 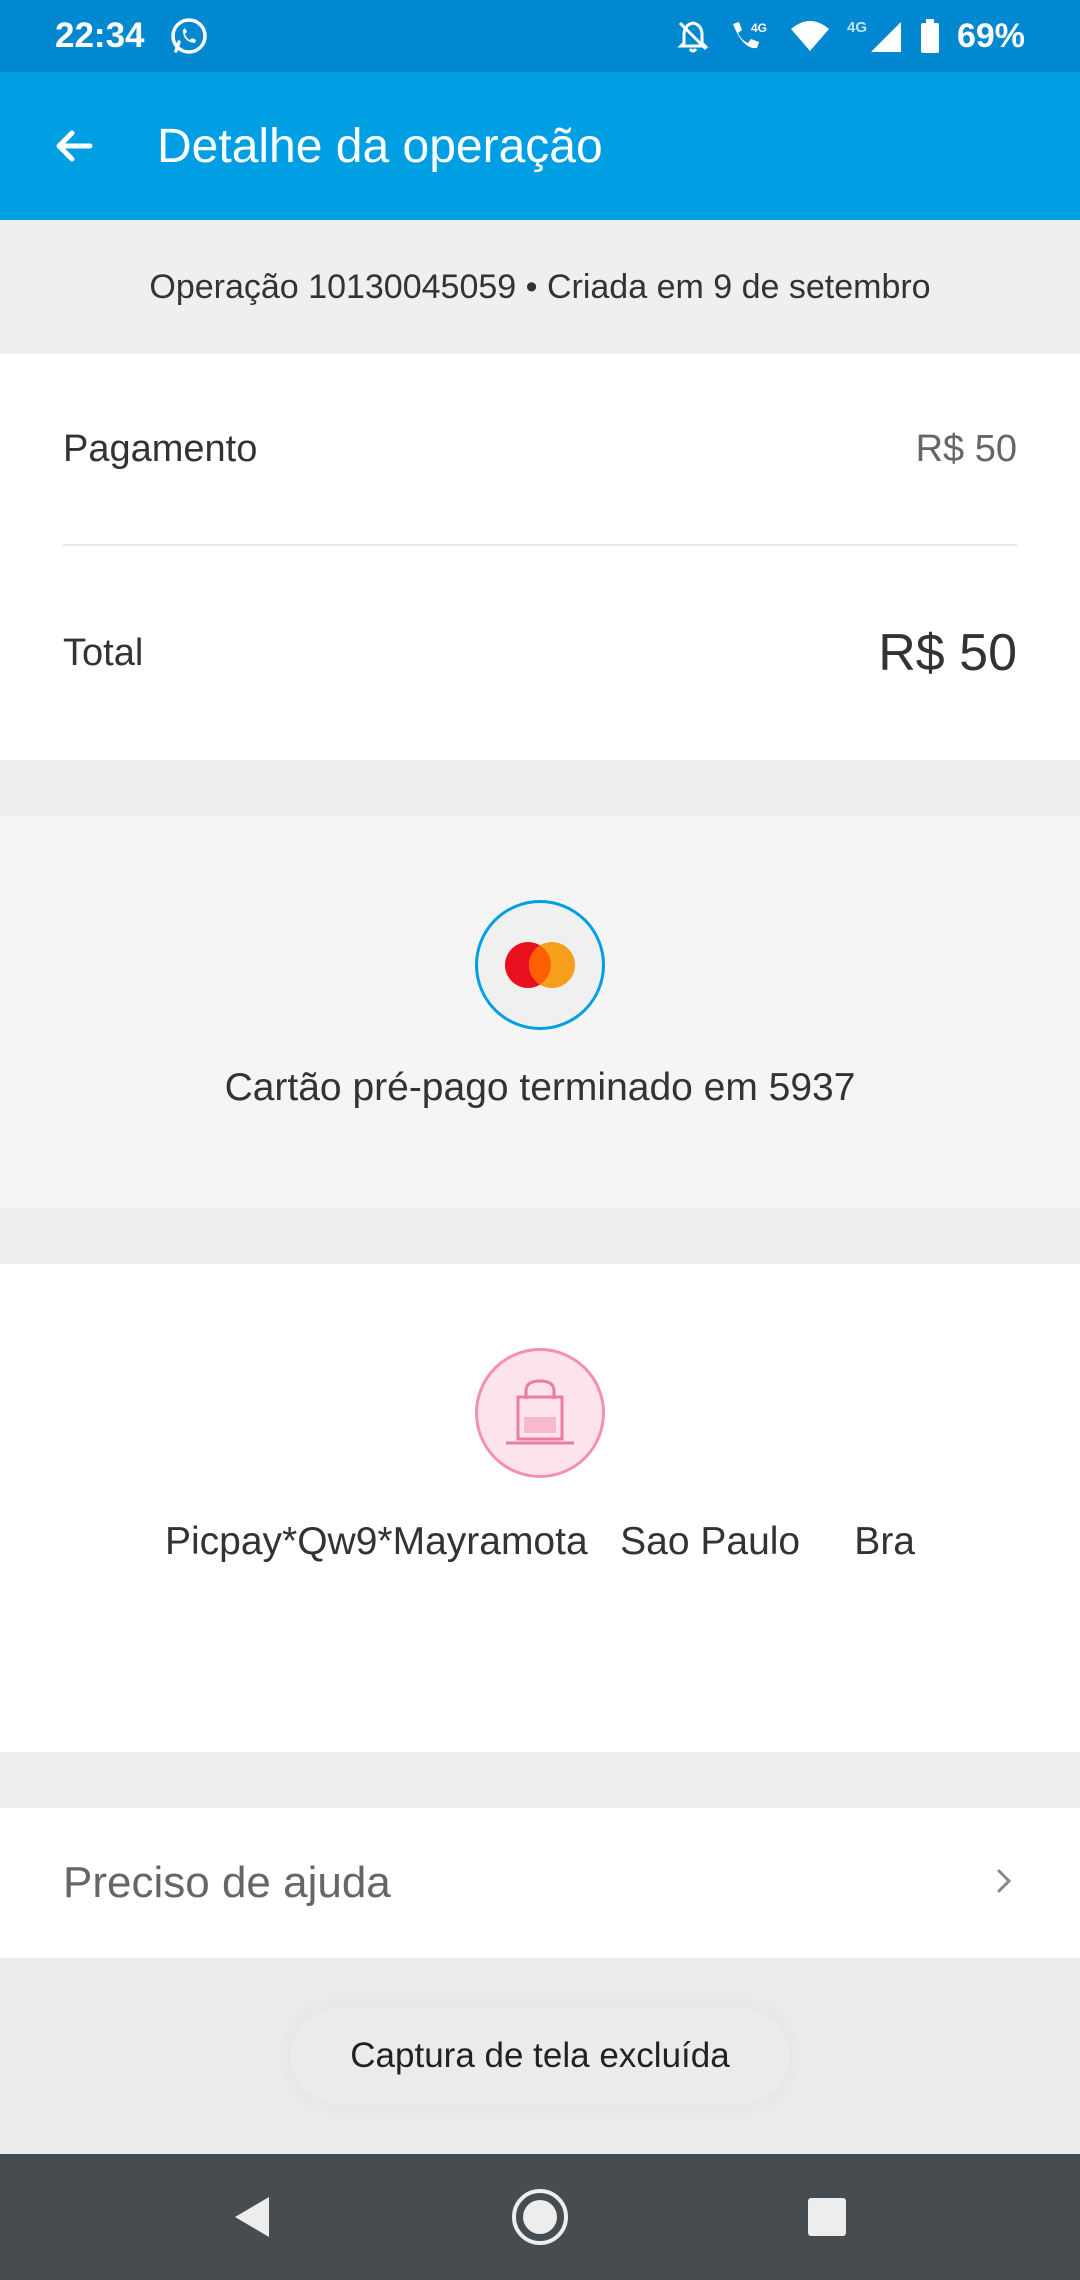 What do you see at coordinates (759, 28) in the screenshot?
I see `svg-text: 4G` at bounding box center [759, 28].